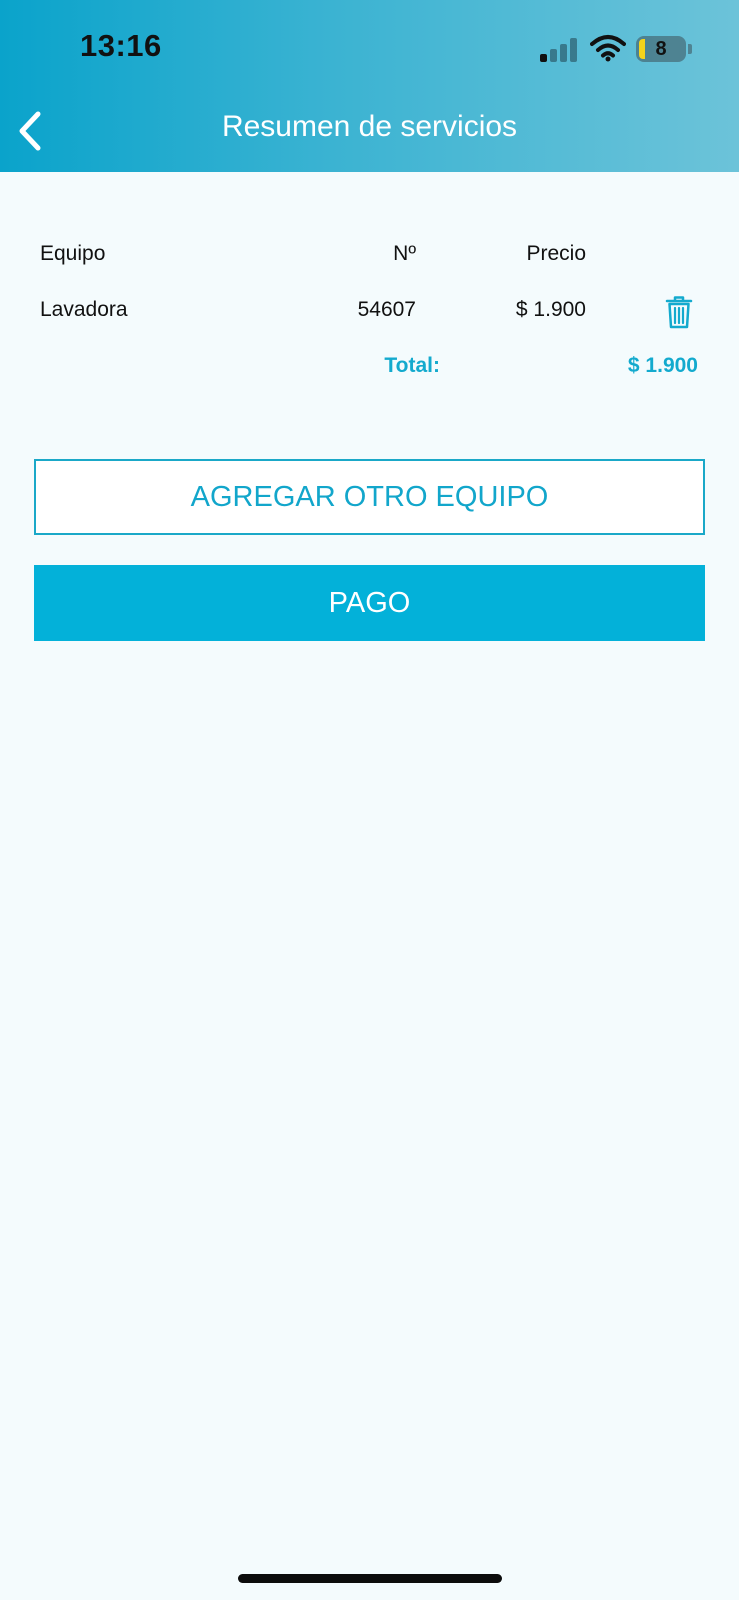 The height and width of the screenshot is (1600, 739). What do you see at coordinates (369, 497) in the screenshot?
I see `add-equipment-button: AGREGAR OTRO EQUIPO` at bounding box center [369, 497].